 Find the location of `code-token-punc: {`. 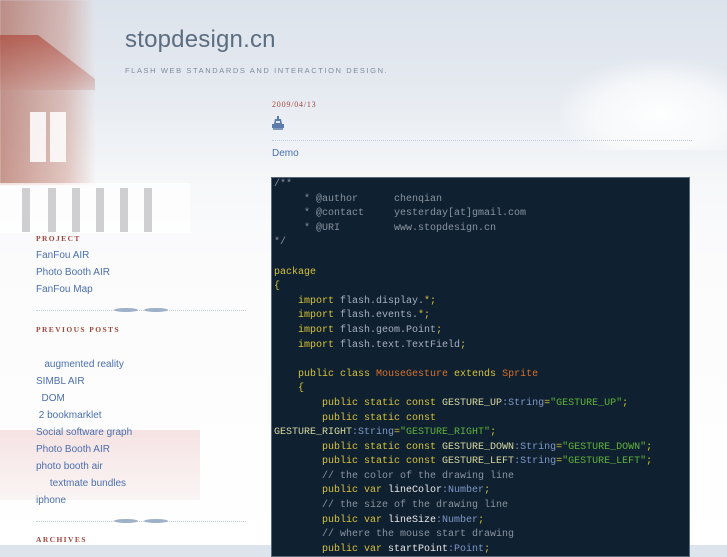

code-token-punc: { is located at coordinates (277, 287).